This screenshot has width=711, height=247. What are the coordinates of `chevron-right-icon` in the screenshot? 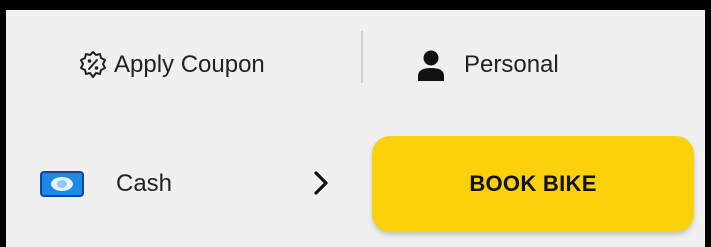 It's located at (321, 183).